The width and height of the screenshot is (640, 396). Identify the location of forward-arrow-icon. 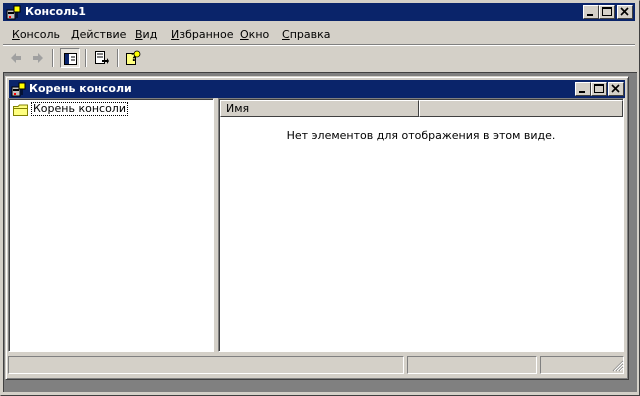
(38, 58).